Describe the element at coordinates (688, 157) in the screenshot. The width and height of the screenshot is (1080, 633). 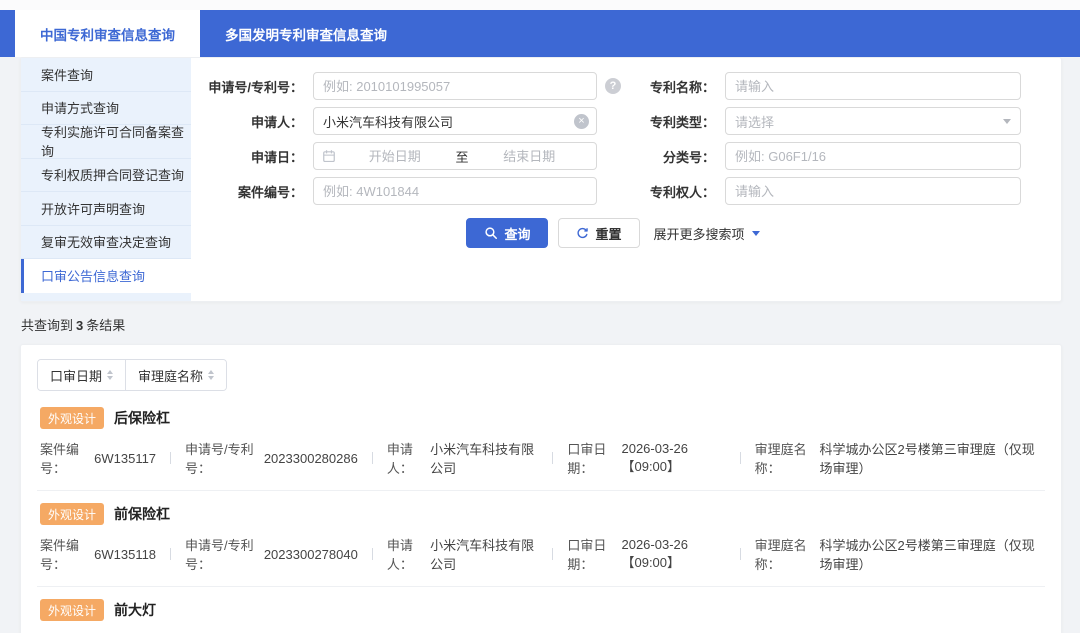
I see `classification-number-label: 分类号：` at that location.